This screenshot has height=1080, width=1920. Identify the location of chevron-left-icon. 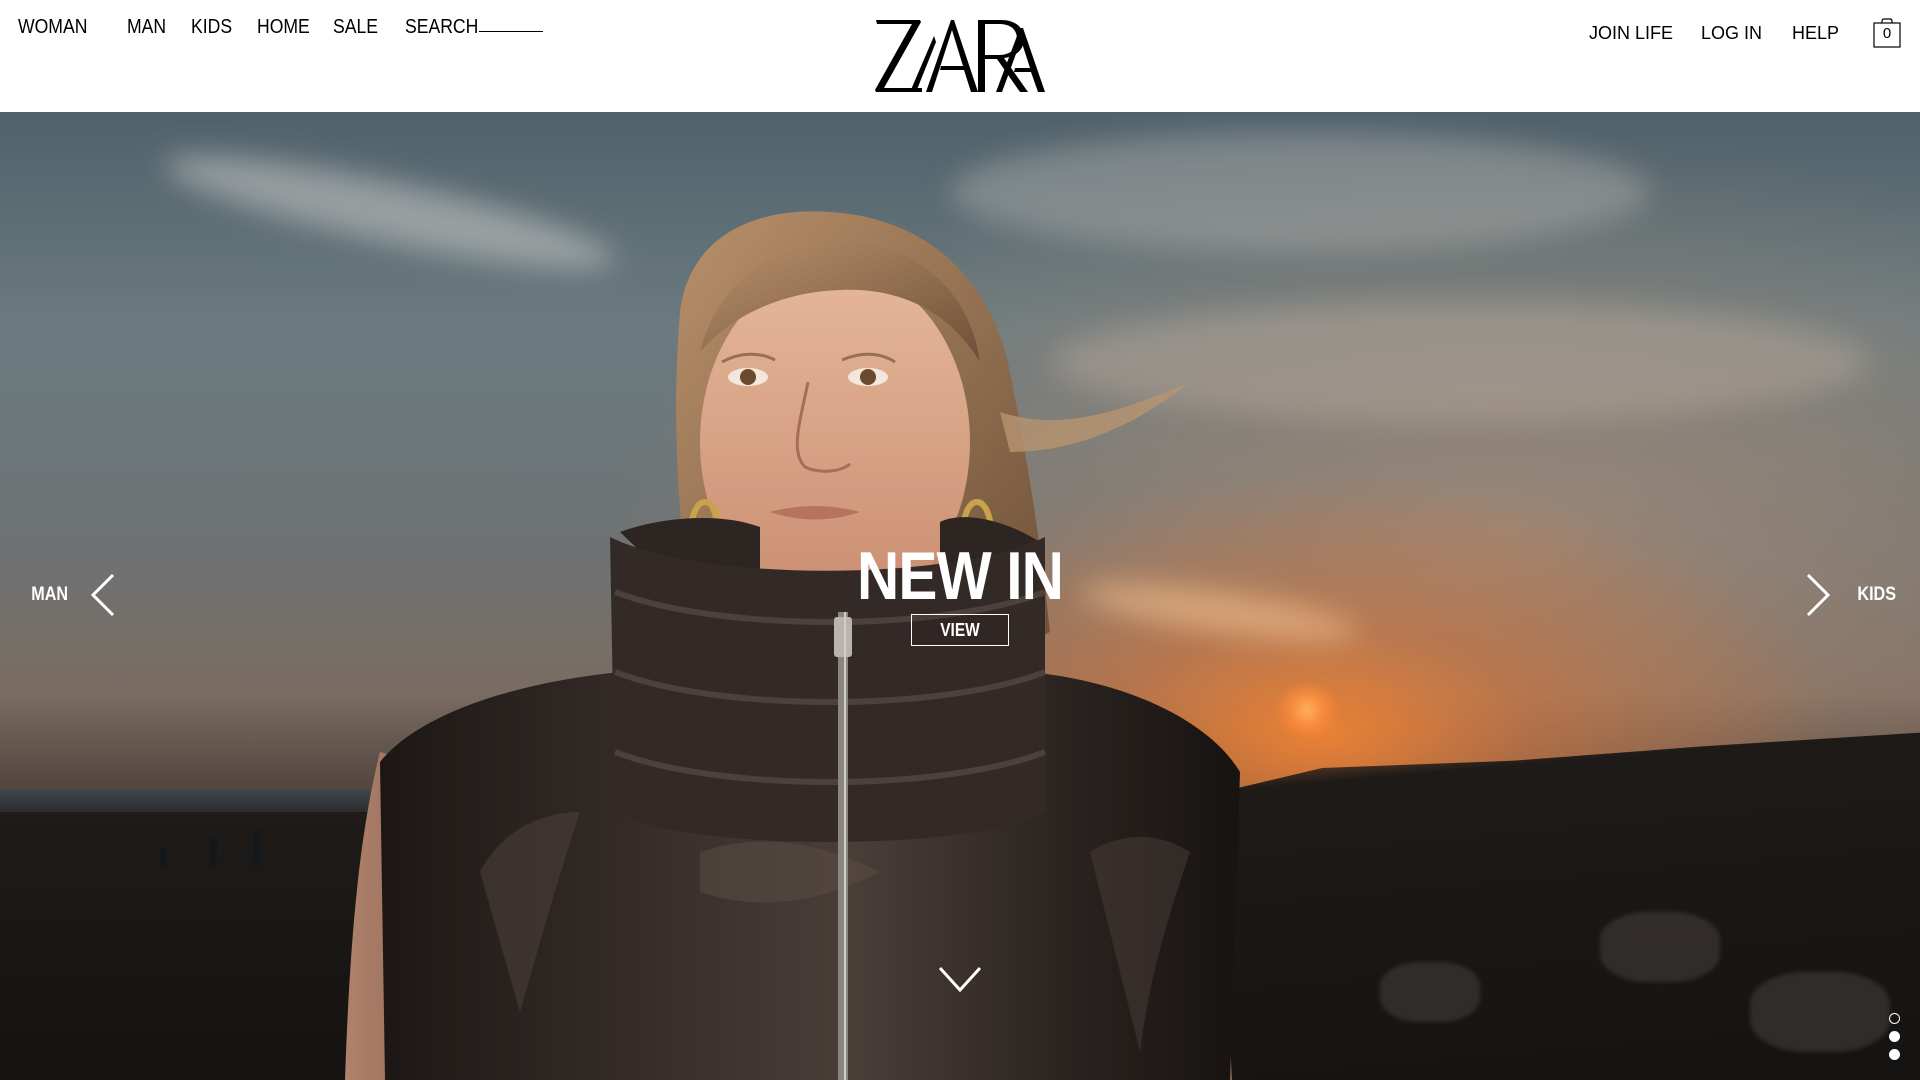
(103, 595).